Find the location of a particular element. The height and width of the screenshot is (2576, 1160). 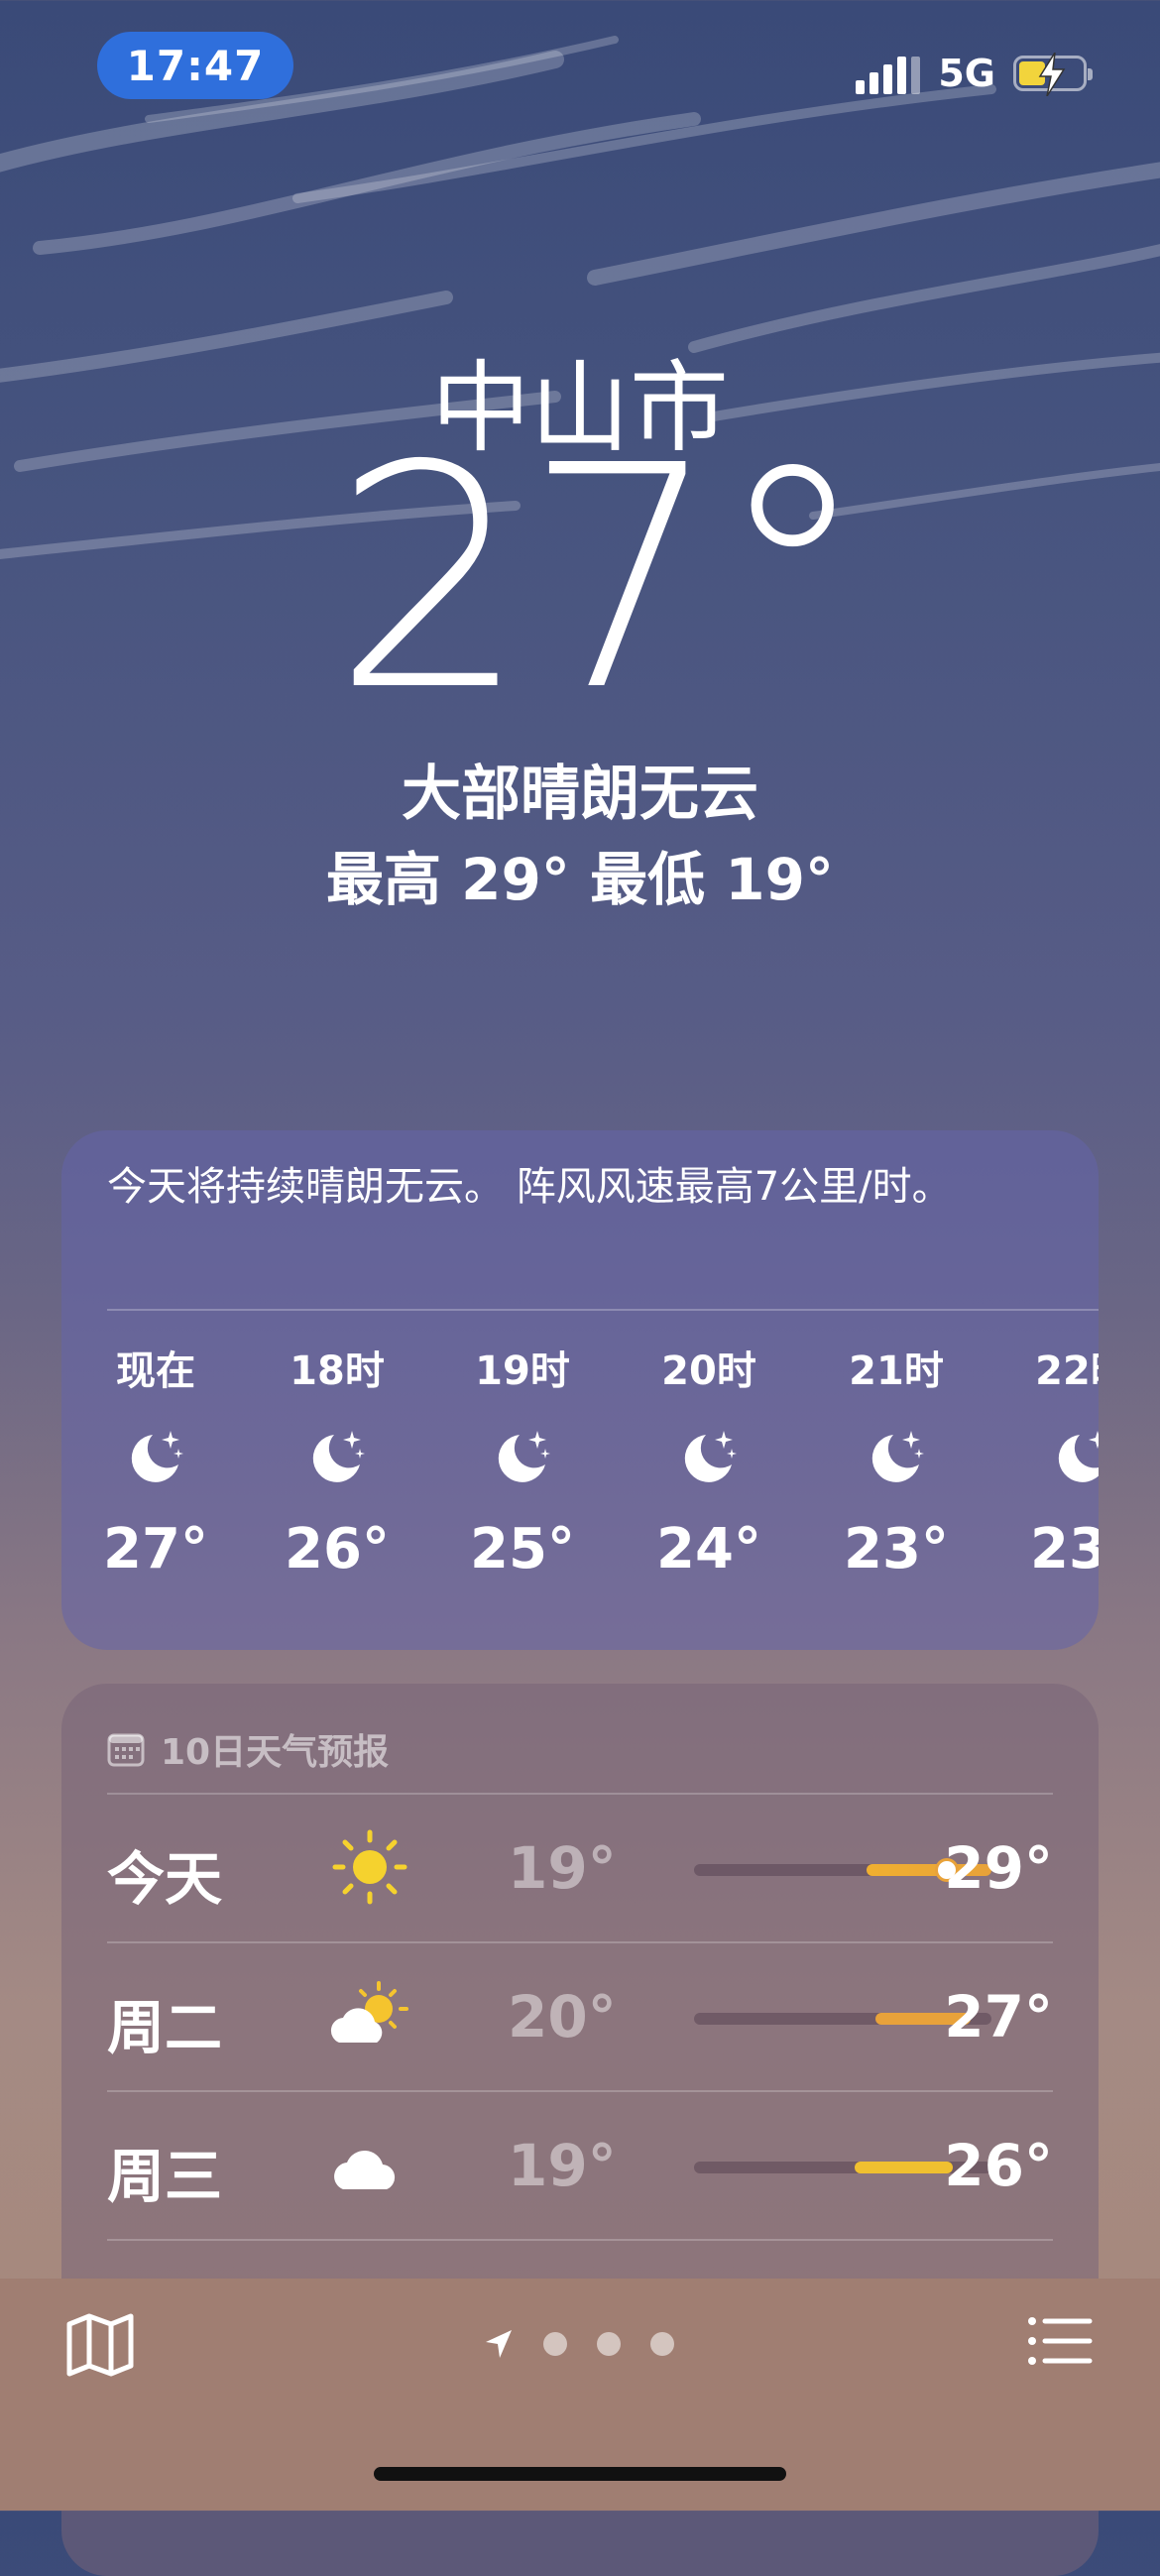

hour-temp: 25° is located at coordinates (522, 1549).